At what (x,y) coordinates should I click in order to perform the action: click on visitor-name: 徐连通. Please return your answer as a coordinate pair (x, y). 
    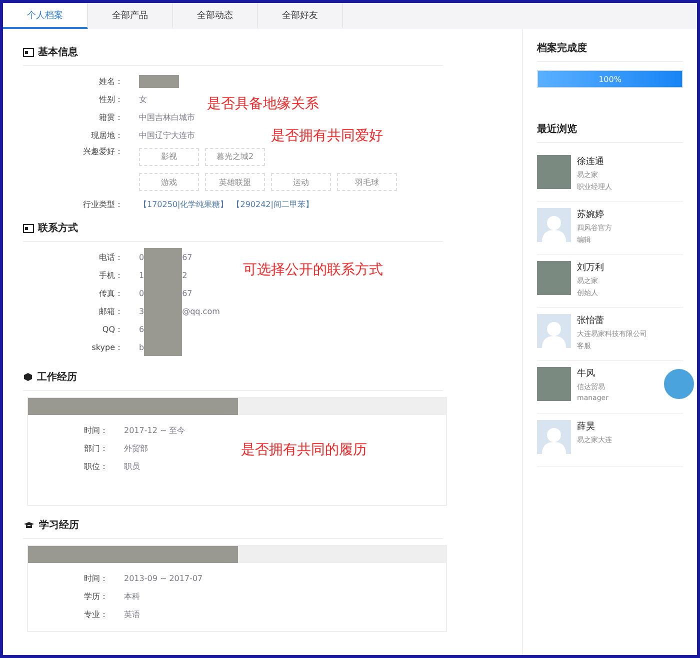
    Looking at the image, I should click on (594, 161).